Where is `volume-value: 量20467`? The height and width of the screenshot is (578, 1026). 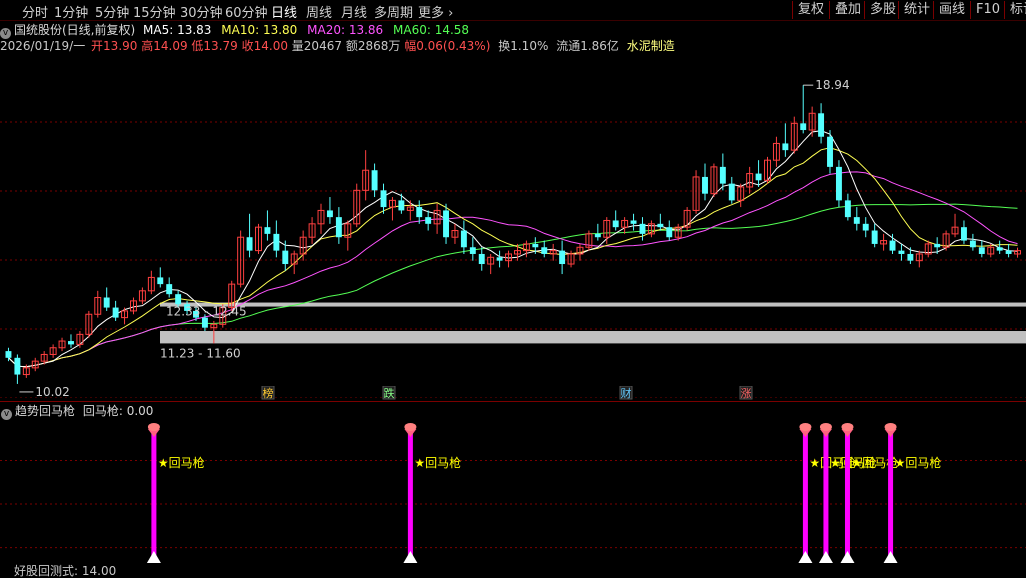
volume-value: 量20467 is located at coordinates (316, 46).